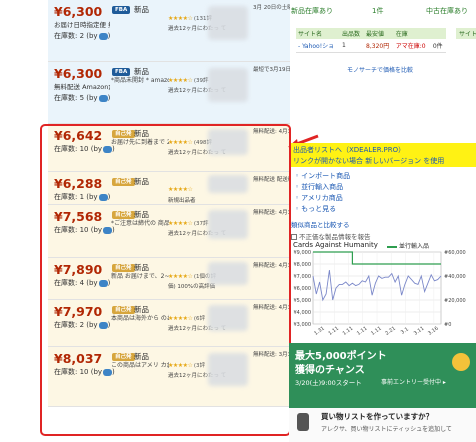 This screenshot has width=476, height=442. Describe the element at coordinates (341, 356) in the screenshot. I see `banner-title: 最大5,000ポイント` at that location.